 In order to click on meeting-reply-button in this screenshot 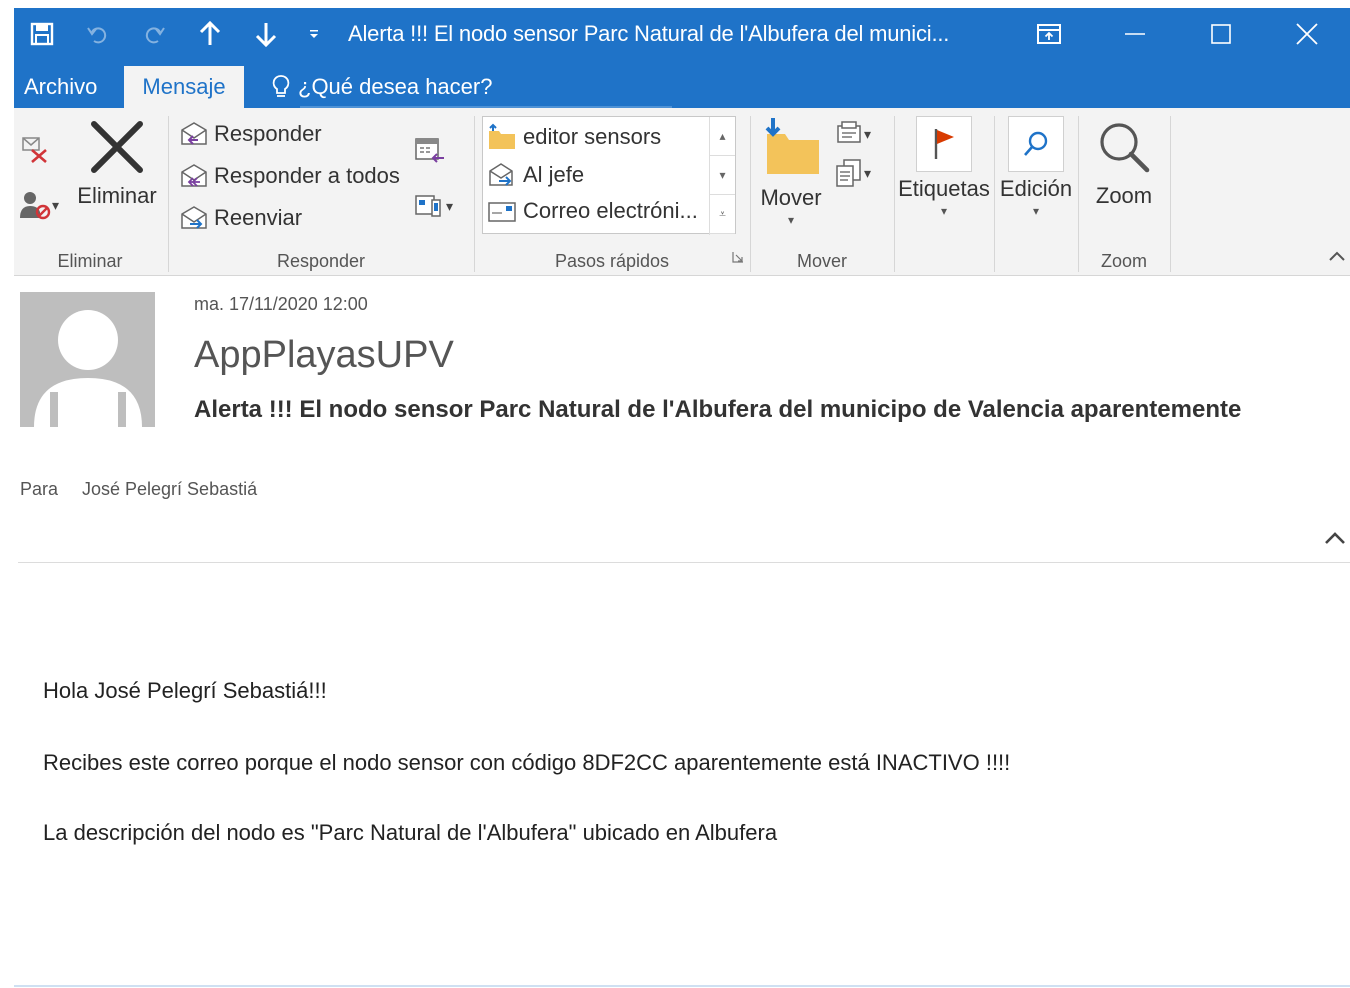, I will do `click(430, 152)`.